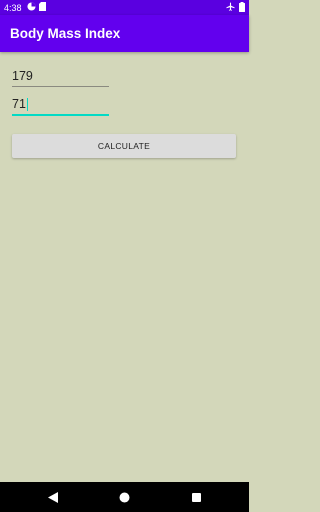  Describe the element at coordinates (60, 76) in the screenshot. I see `height-input: 179` at that location.